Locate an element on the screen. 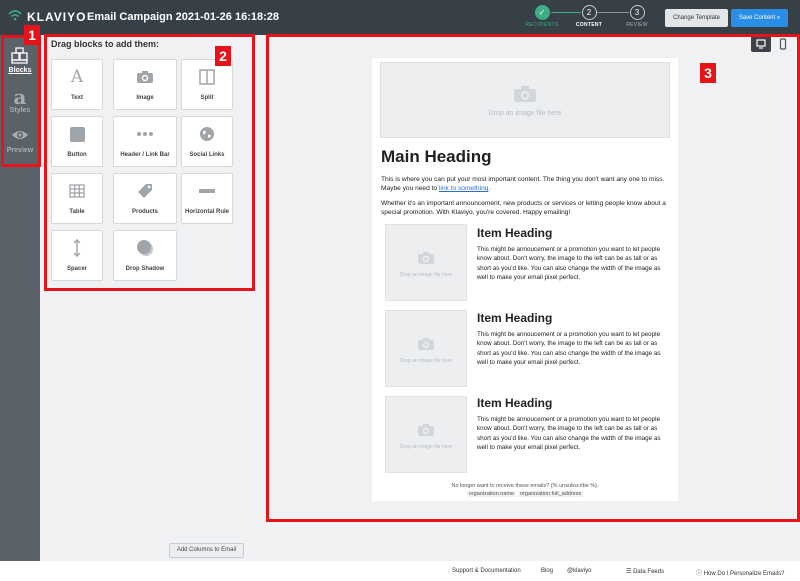 This screenshot has height=581, width=800. twitter-link: @klaviyo is located at coordinates (579, 571).